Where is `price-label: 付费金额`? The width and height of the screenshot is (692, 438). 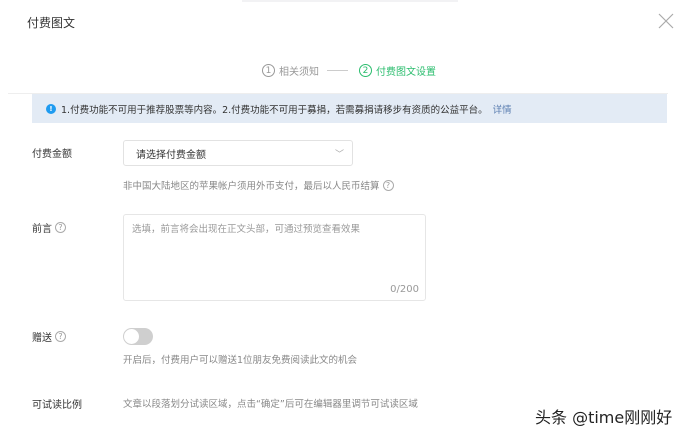
price-label: 付费金额 is located at coordinates (52, 152).